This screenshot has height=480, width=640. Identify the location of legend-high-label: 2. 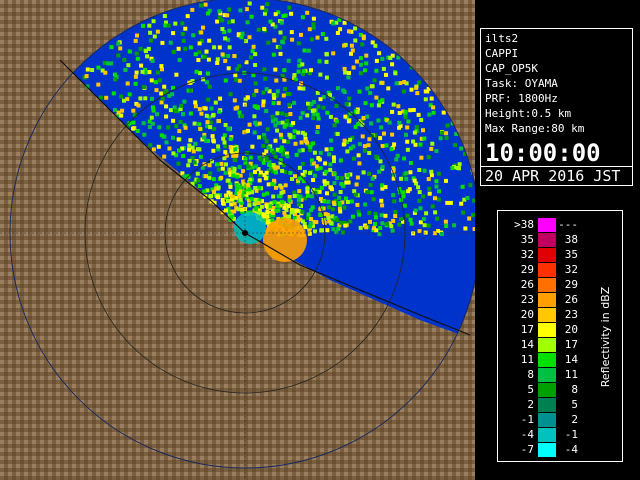
(574, 419).